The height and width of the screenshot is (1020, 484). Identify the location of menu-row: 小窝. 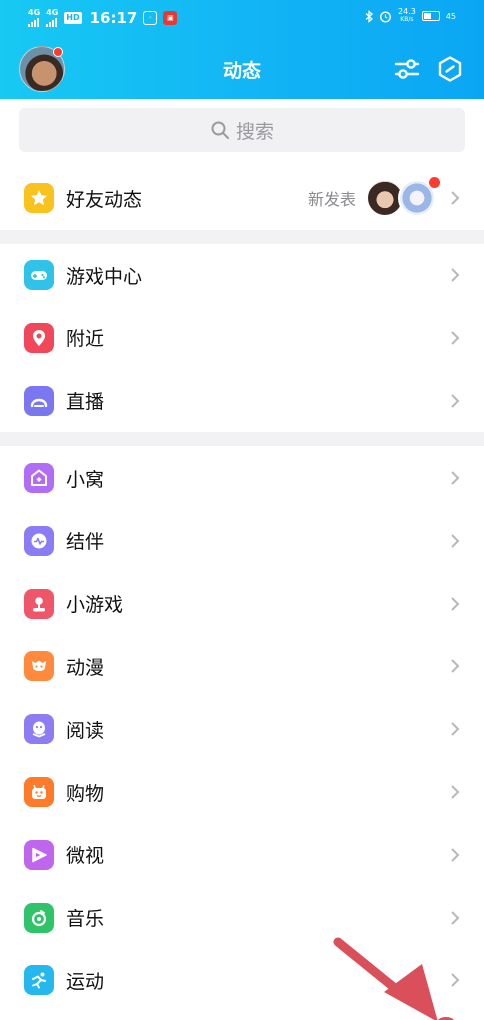
(242, 478).